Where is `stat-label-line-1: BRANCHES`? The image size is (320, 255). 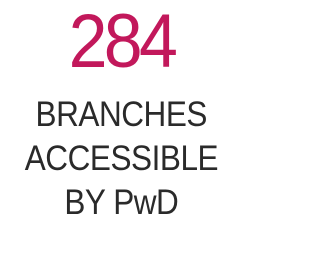
stat-label-line-1: BRANCHES is located at coordinates (121, 114).